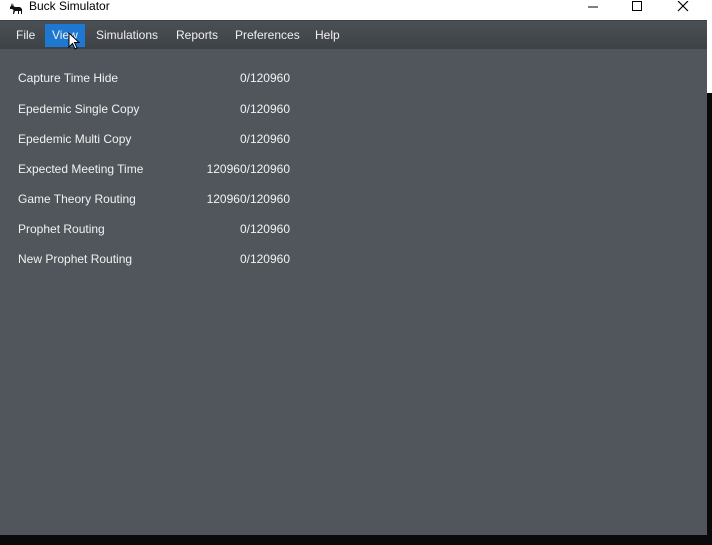 The height and width of the screenshot is (545, 712). I want to click on deer-icon, so click(16, 8).